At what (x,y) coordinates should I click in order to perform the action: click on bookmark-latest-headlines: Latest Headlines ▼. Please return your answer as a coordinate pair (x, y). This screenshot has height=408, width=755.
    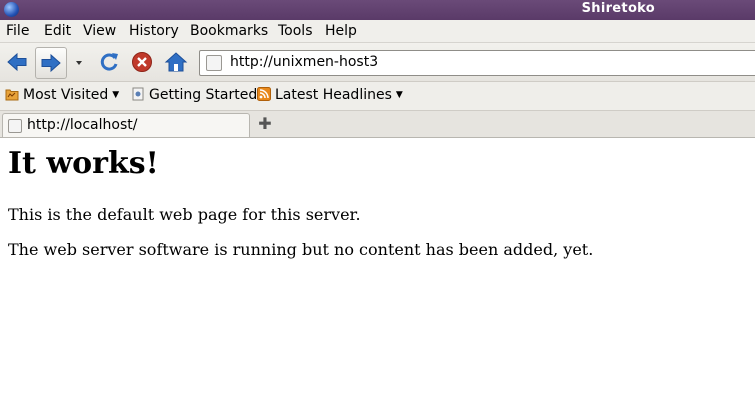
    Looking at the image, I should click on (330, 96).